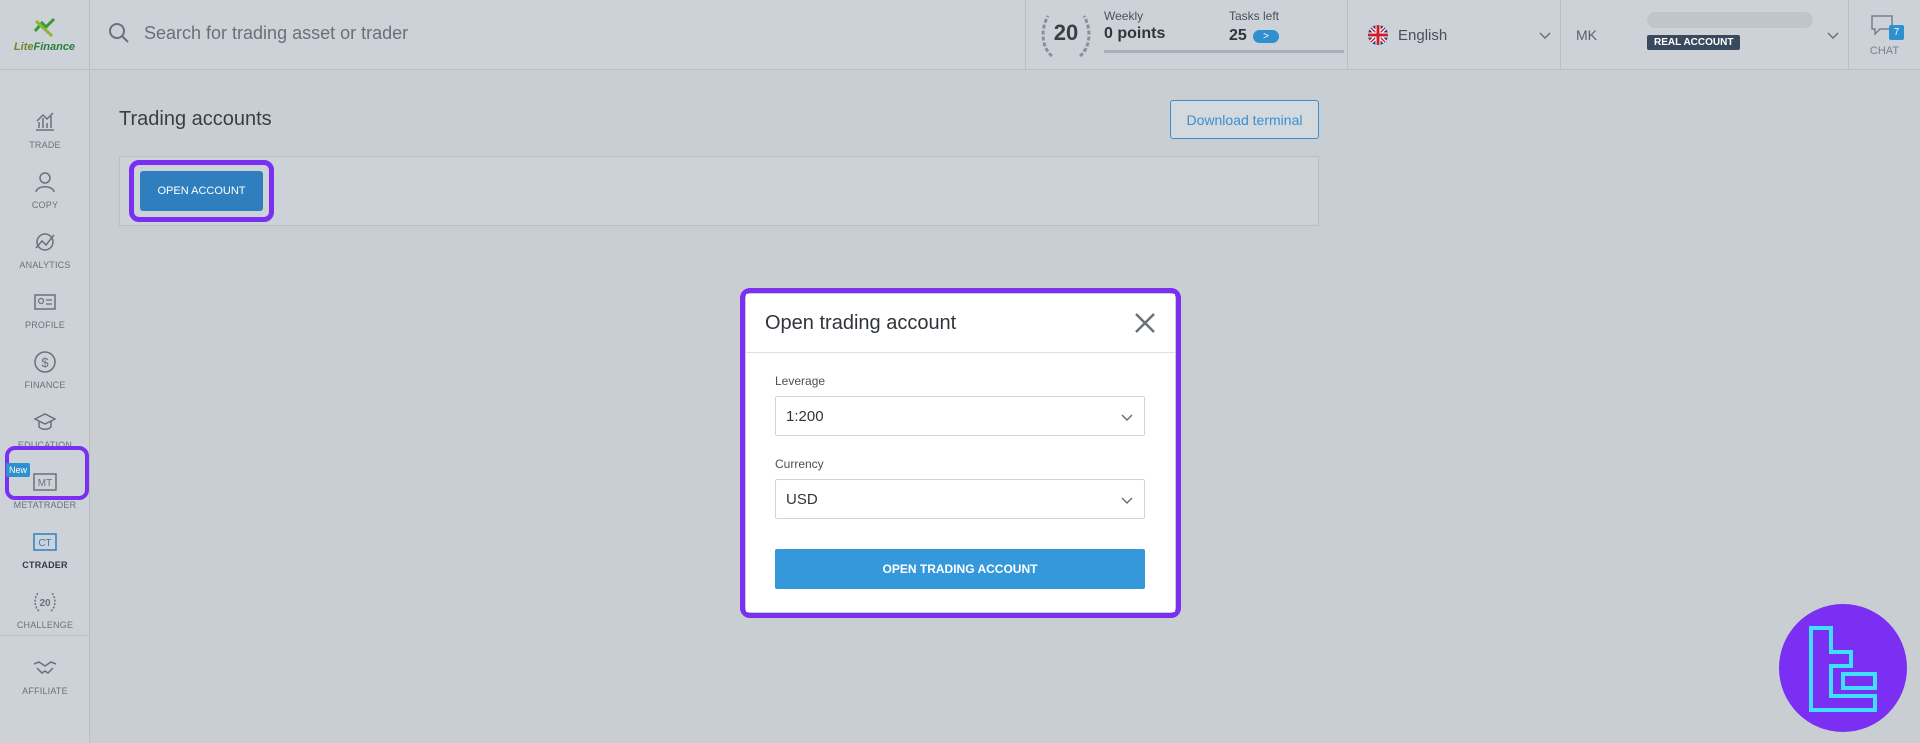 This screenshot has height=743, width=1920. Describe the element at coordinates (45, 635) in the screenshot. I see `sidebar-divider` at that location.